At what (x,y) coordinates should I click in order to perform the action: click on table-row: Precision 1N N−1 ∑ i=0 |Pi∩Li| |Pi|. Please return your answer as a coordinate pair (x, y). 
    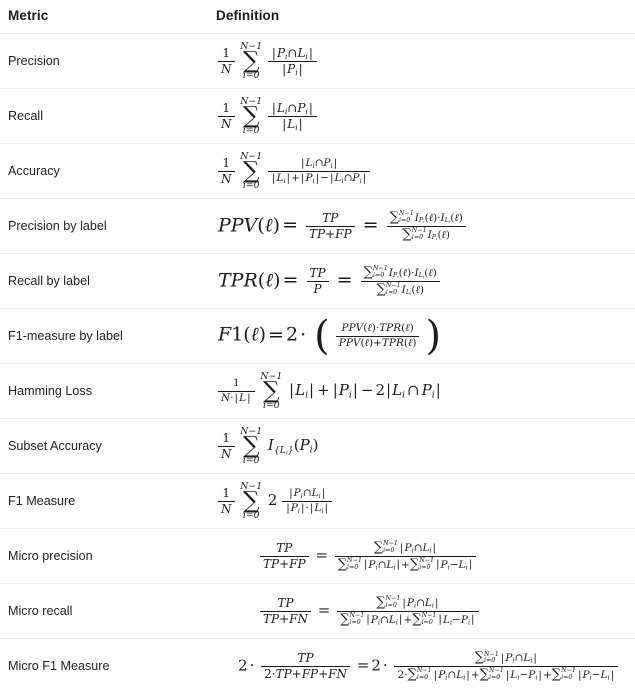
    Looking at the image, I should click on (317, 61).